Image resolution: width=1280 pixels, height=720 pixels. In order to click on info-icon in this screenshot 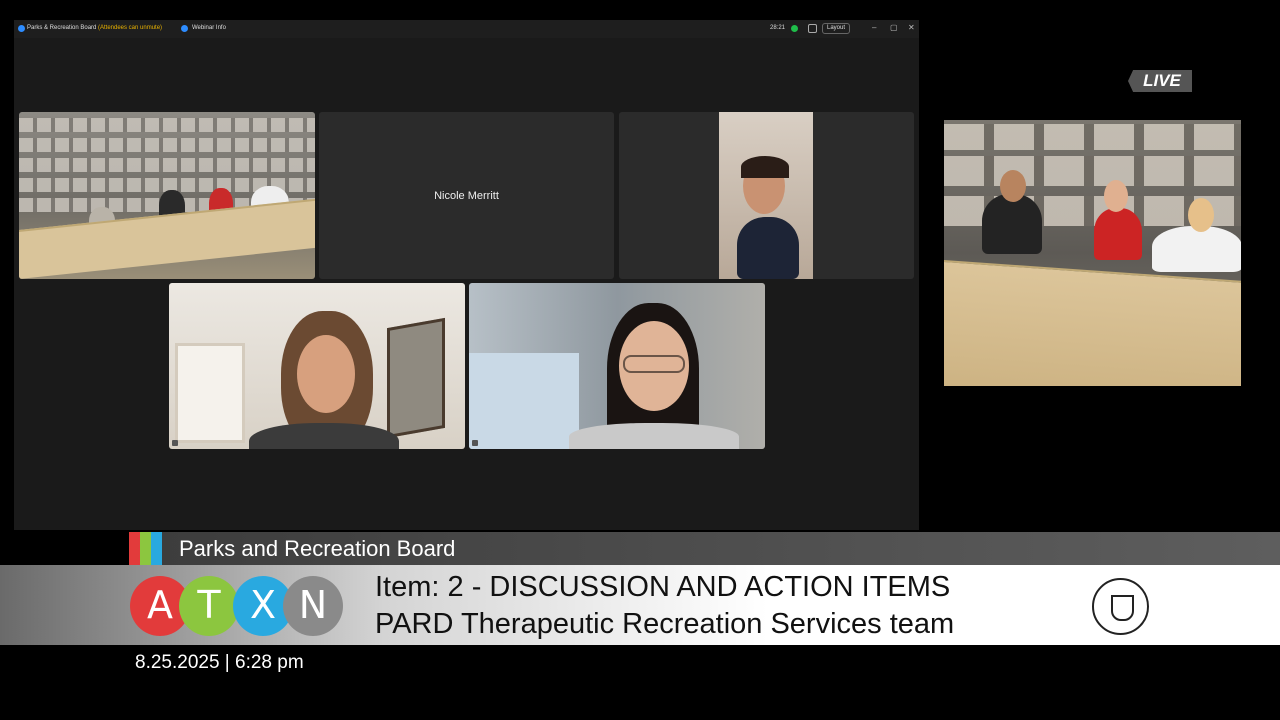, I will do `click(184, 28)`.